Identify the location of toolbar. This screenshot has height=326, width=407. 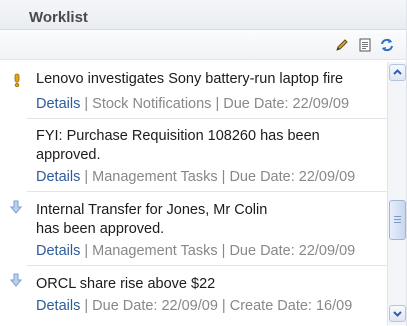
(203, 45).